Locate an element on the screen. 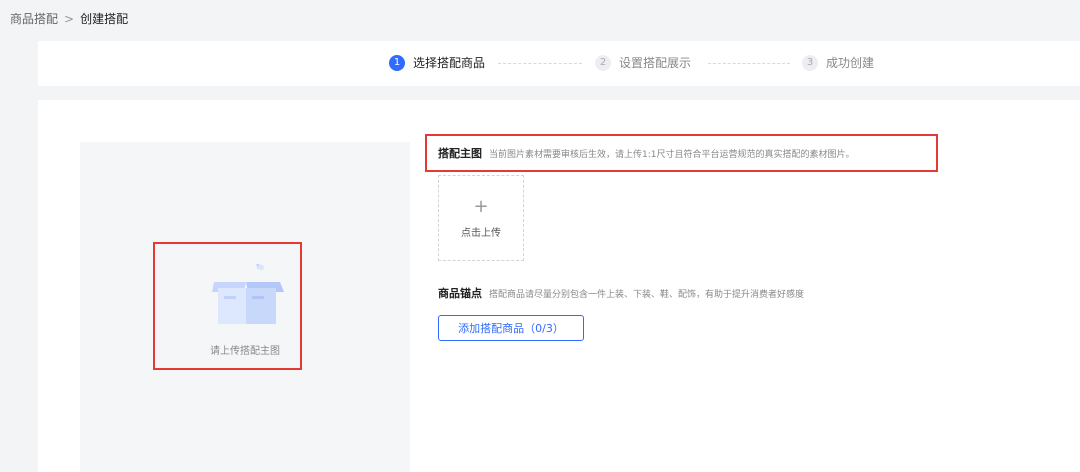 This screenshot has width=1080, height=472. breadcrumb-current: 创建搭配 is located at coordinates (104, 19).